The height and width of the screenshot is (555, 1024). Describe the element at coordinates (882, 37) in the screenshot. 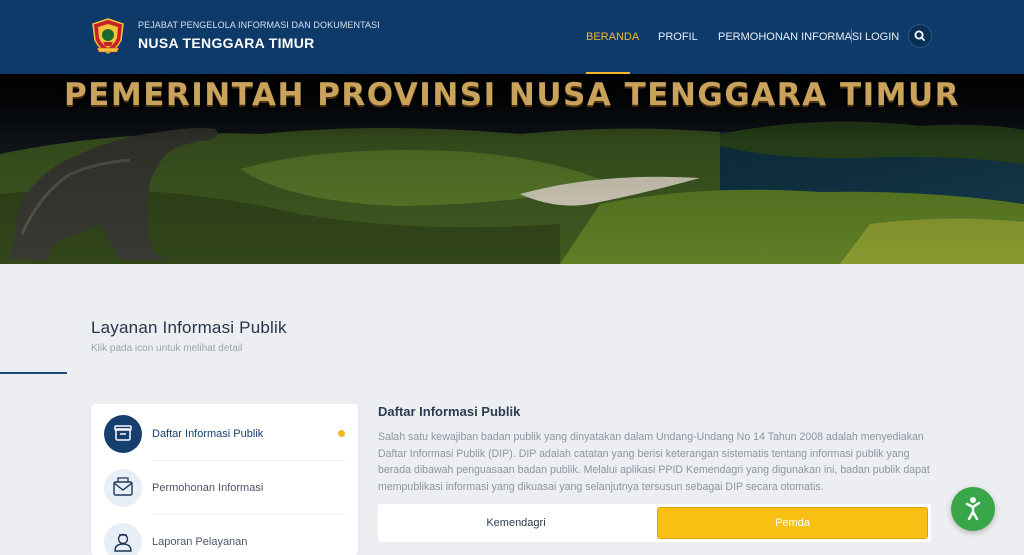

I see `nav-login: LOGIN` at that location.